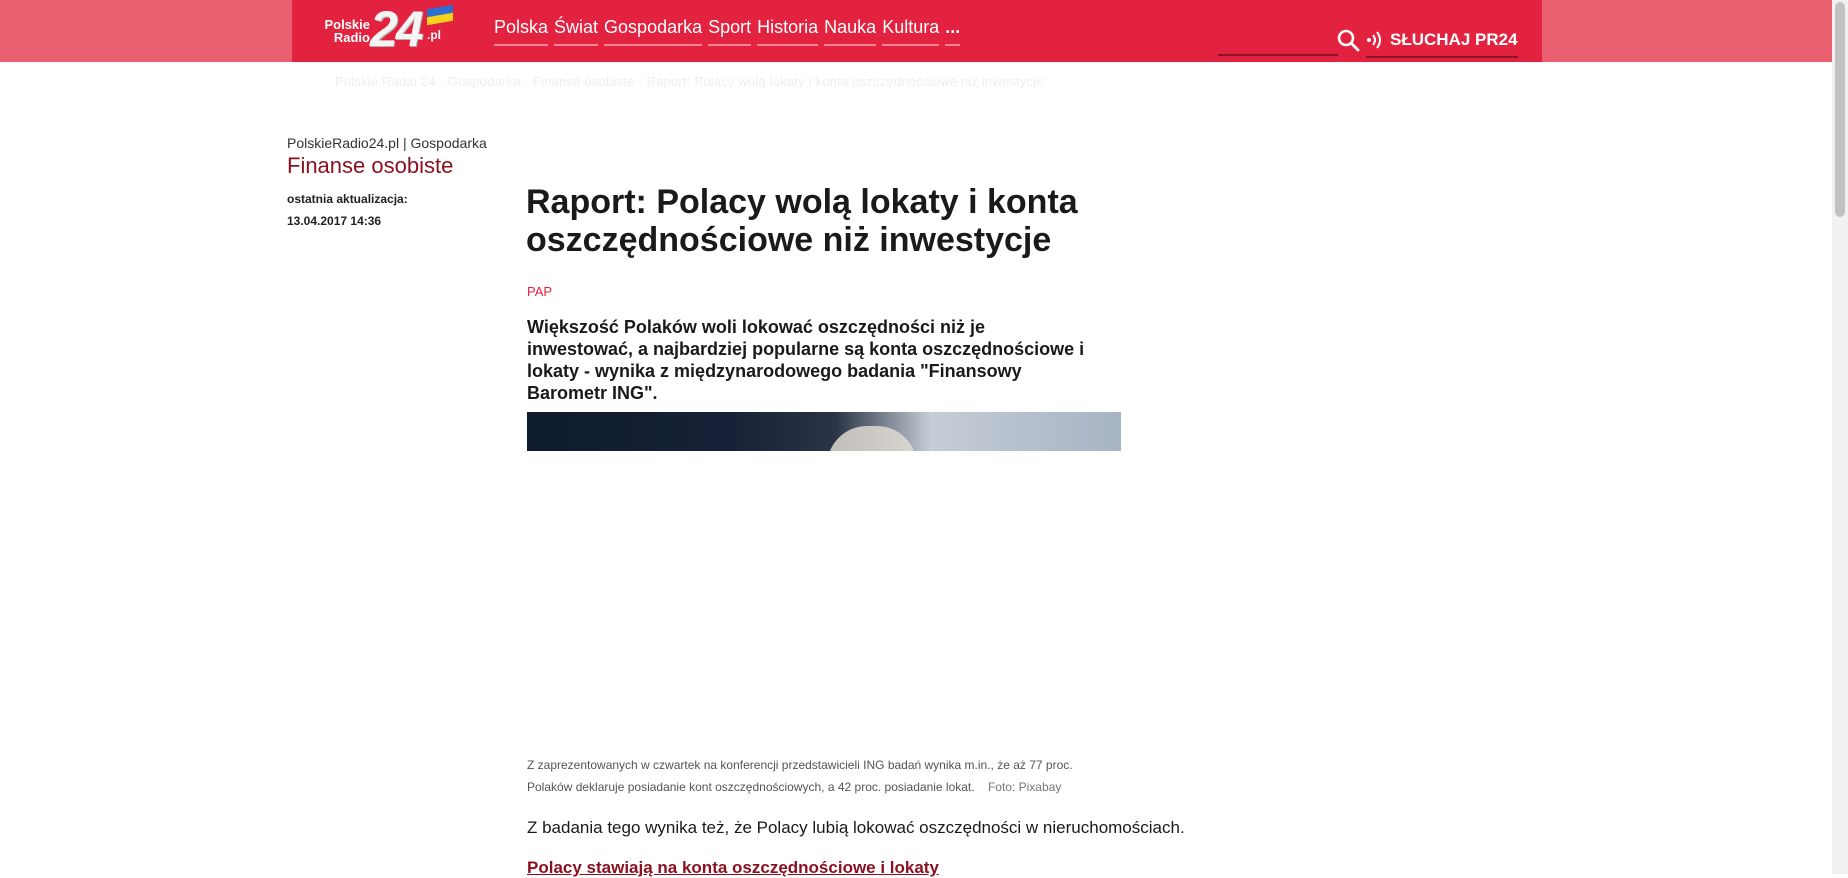 The height and width of the screenshot is (878, 1848). Describe the element at coordinates (872, 438) in the screenshot. I see `photo-hand-shape` at that location.